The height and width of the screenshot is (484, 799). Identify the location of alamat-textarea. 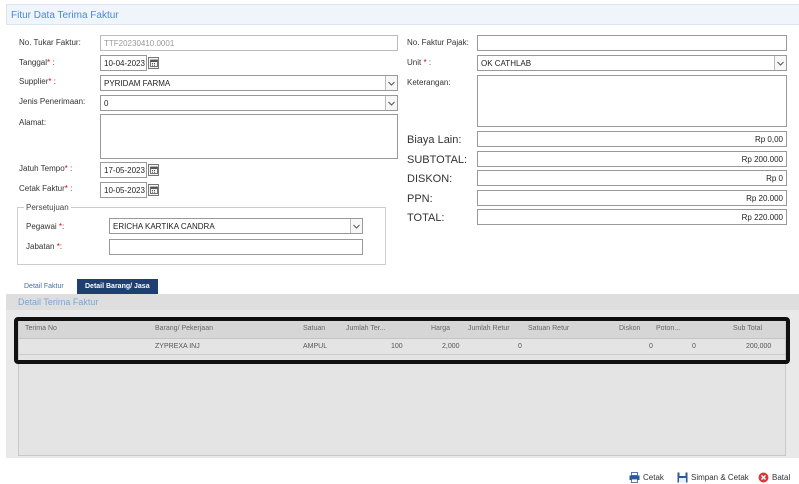
(249, 136).